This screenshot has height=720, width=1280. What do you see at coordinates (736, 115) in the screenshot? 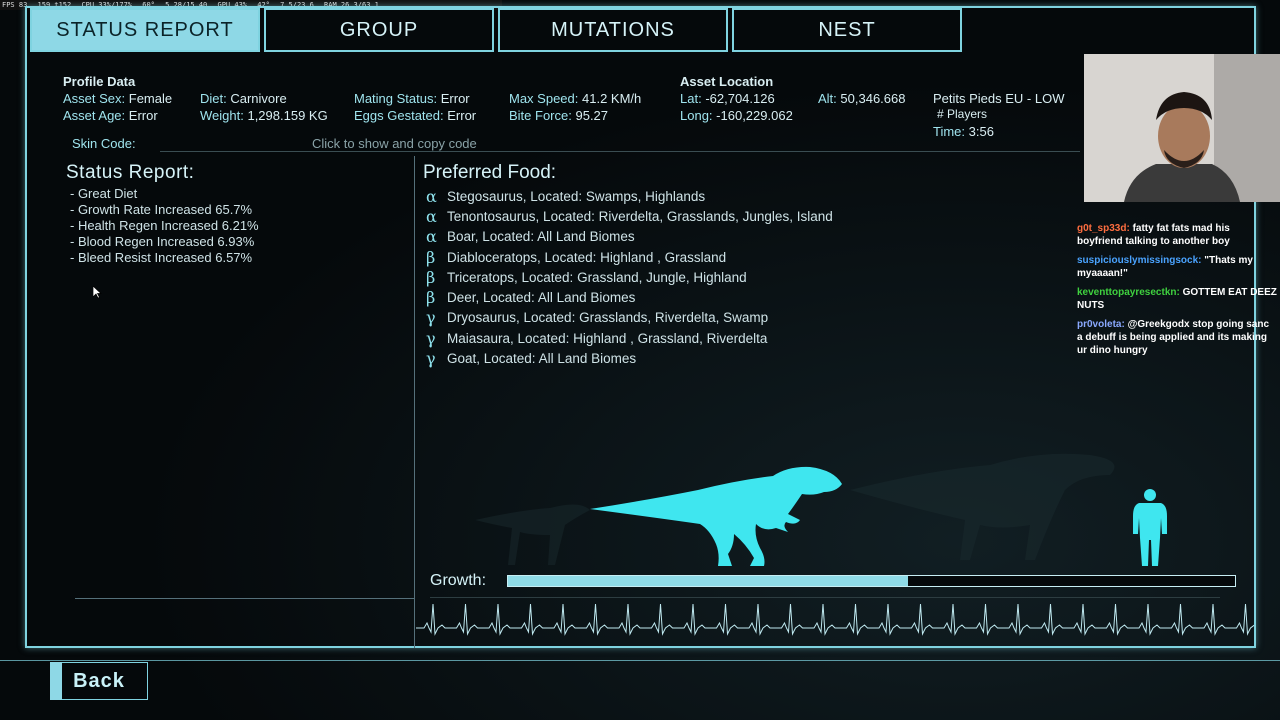
I see `longitude: Long: -160,229.062` at bounding box center [736, 115].